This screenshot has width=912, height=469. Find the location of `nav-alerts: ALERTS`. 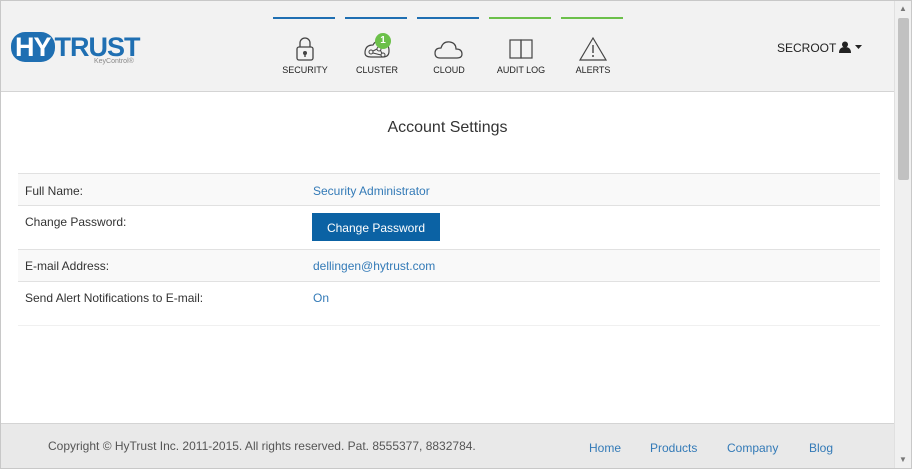

nav-alerts: ALERTS is located at coordinates (593, 50).